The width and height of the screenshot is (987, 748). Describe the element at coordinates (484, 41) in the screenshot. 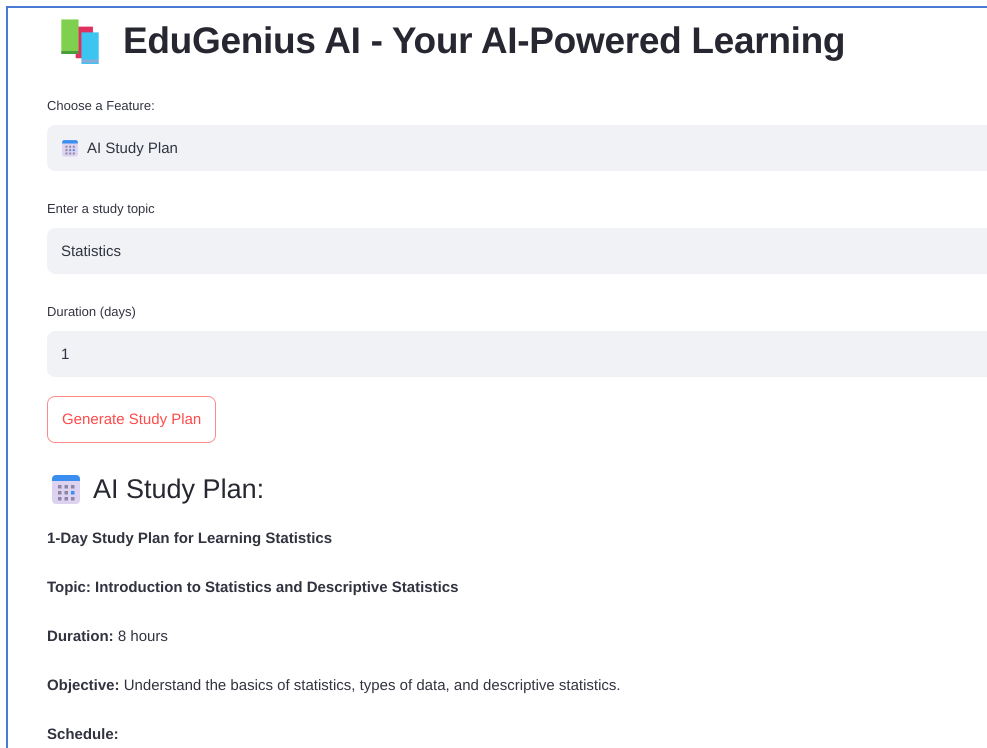

I see `page-title: EduGenius AI - Your AI-Powered Learning` at that location.